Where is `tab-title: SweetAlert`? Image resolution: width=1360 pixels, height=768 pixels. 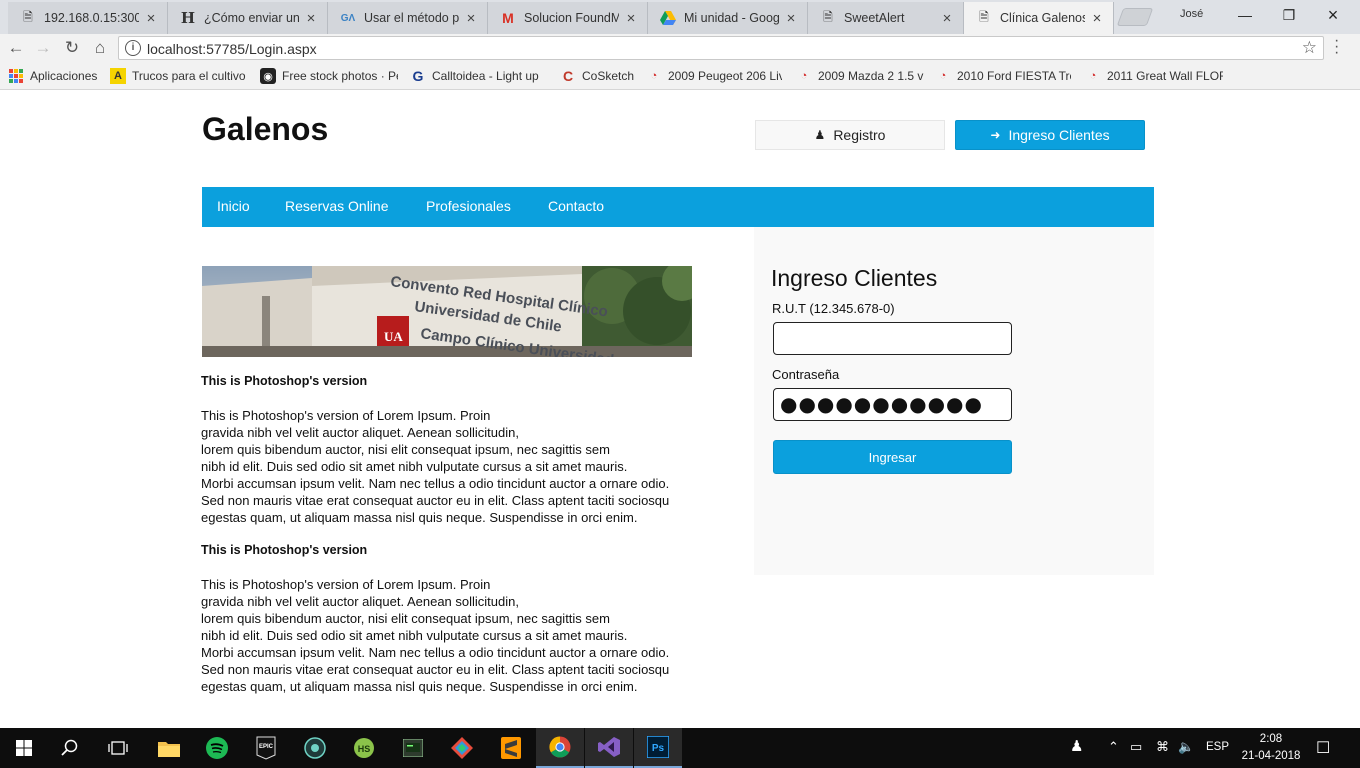
tab-title: SweetAlert is located at coordinates (874, 18).